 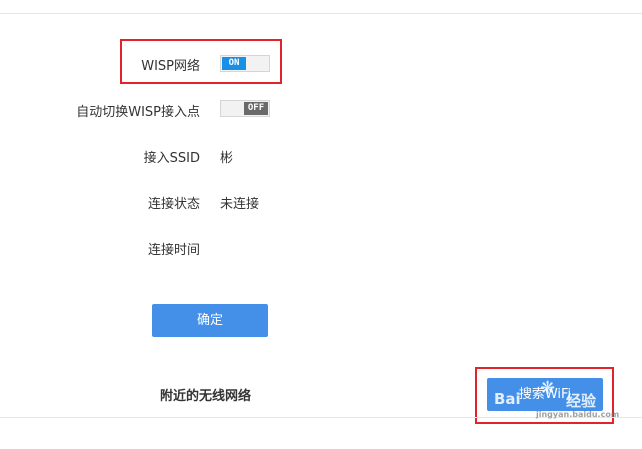 What do you see at coordinates (138, 112) in the screenshot?
I see `auto-switch-label: 自动切换WISP接入点` at bounding box center [138, 112].